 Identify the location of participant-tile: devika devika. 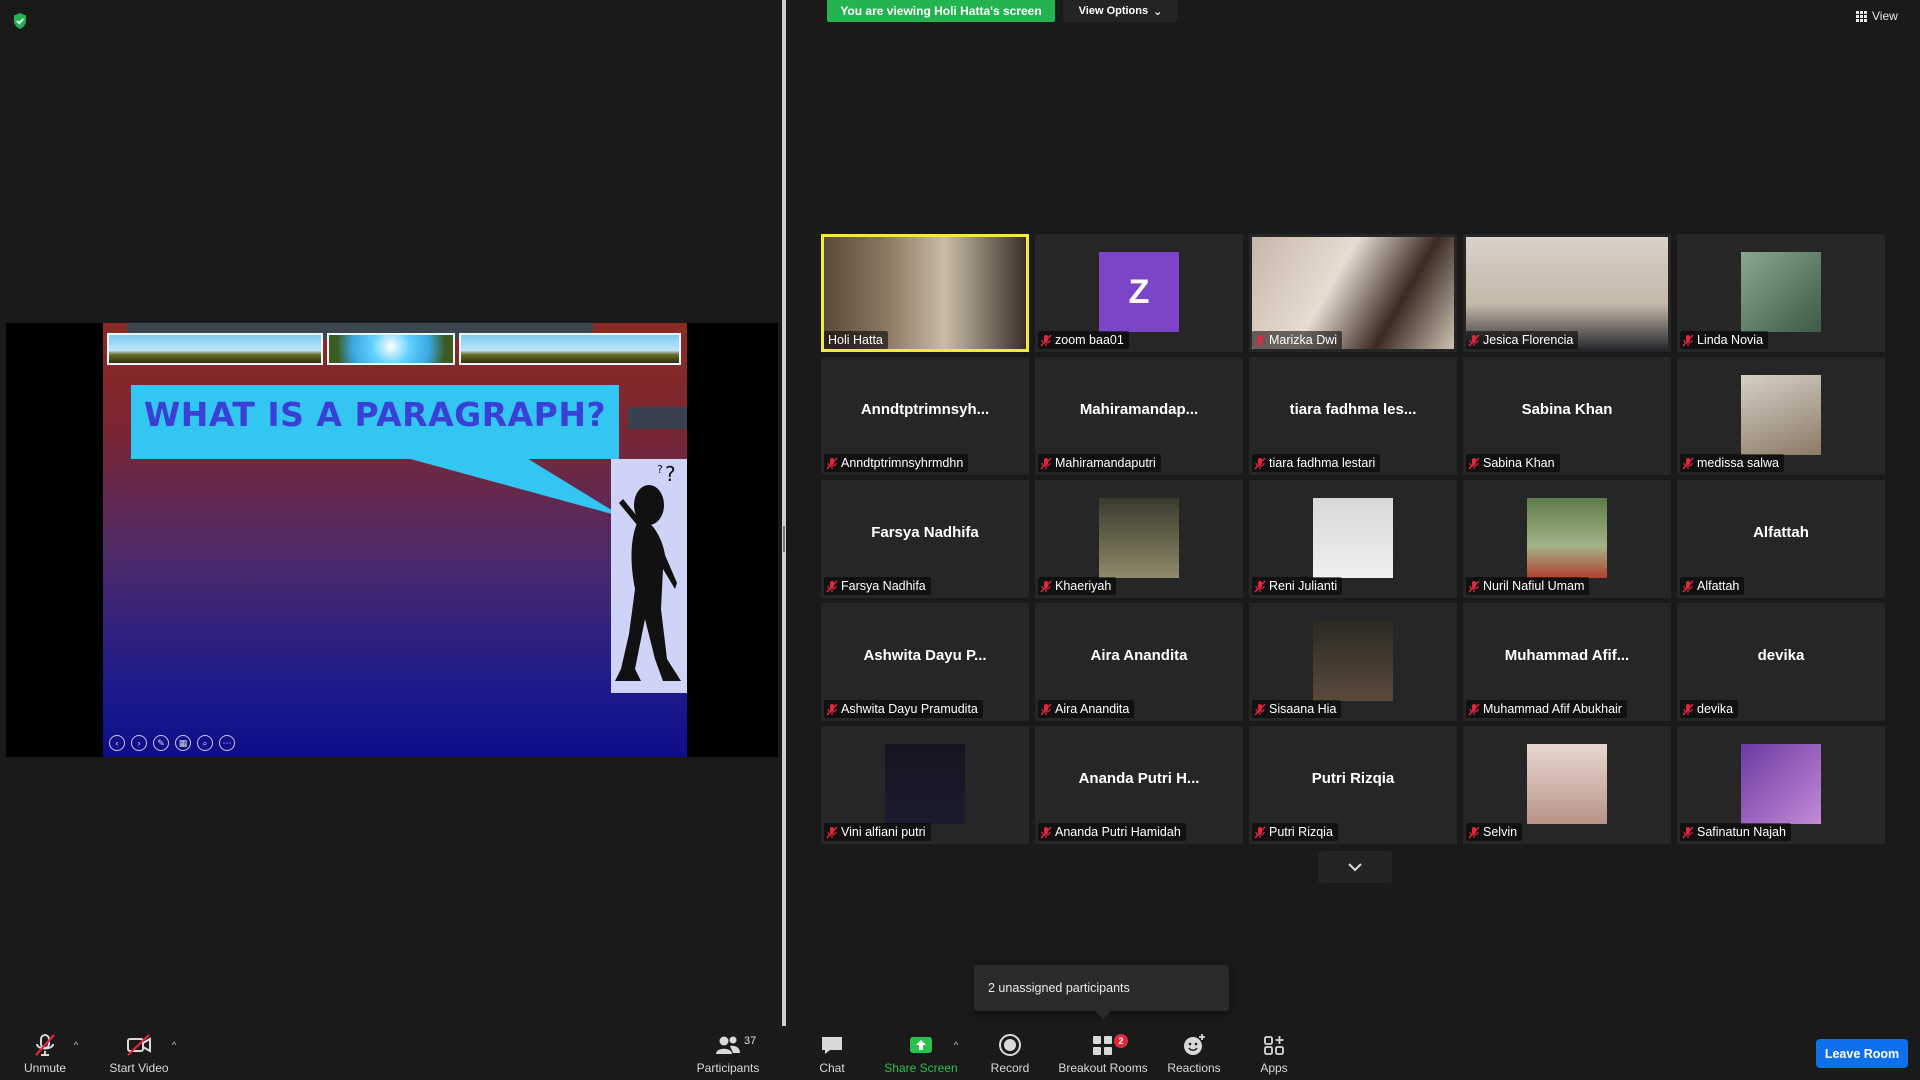
(1781, 662).